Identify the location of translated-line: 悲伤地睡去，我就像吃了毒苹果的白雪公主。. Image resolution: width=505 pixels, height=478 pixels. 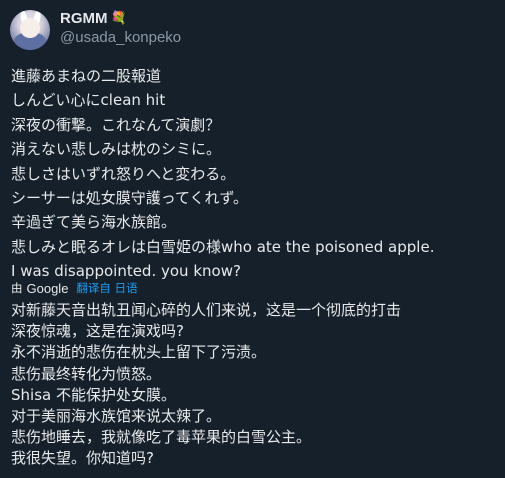
(161, 437).